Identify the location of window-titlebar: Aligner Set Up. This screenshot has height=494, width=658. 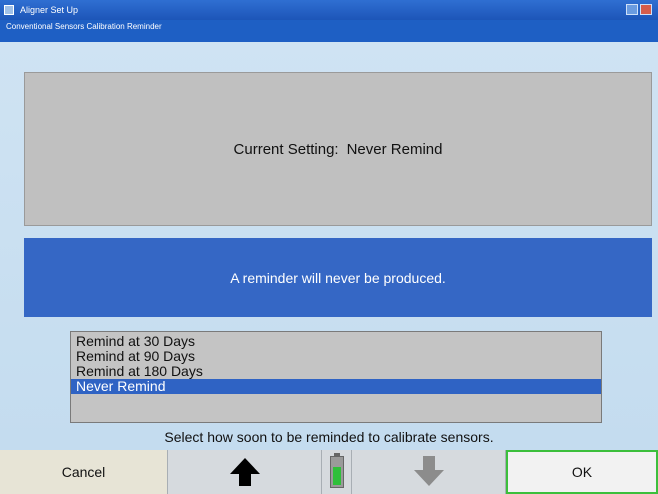
(329, 10).